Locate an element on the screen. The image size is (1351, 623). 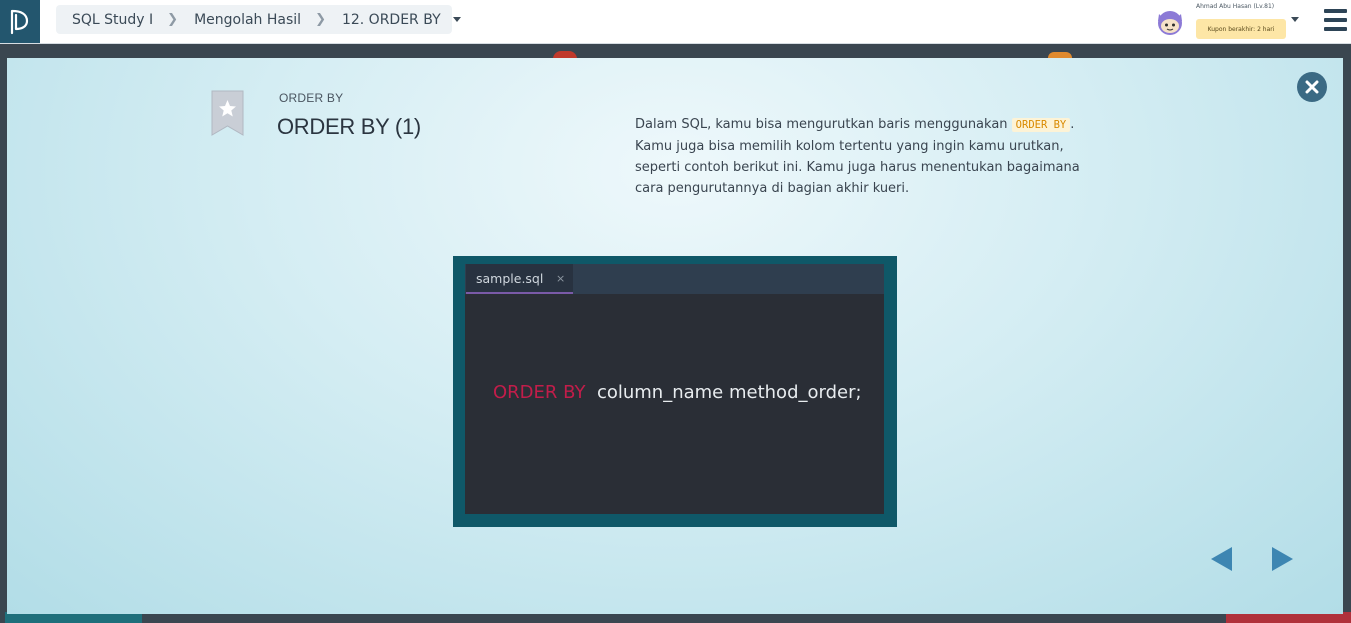
logo-icon is located at coordinates (20, 21).